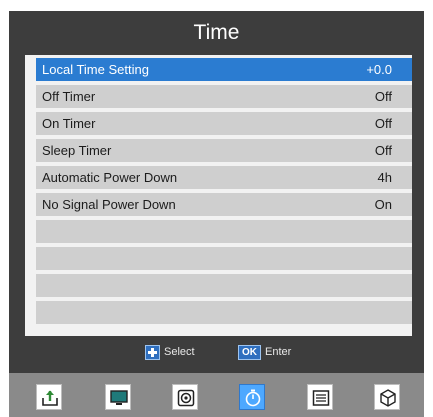 This screenshot has width=433, height=417. What do you see at coordinates (69, 123) in the screenshot?
I see `row-label: On Timer` at bounding box center [69, 123].